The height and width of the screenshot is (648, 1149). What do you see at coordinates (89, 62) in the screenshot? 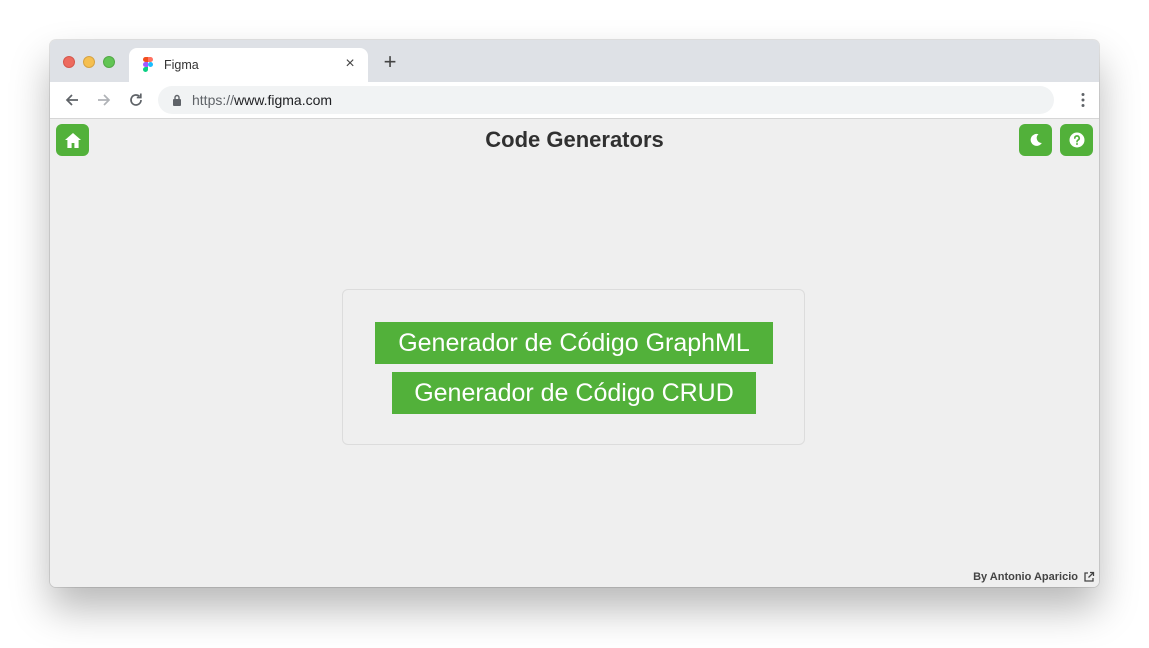
I see `minimize-window-button` at bounding box center [89, 62].